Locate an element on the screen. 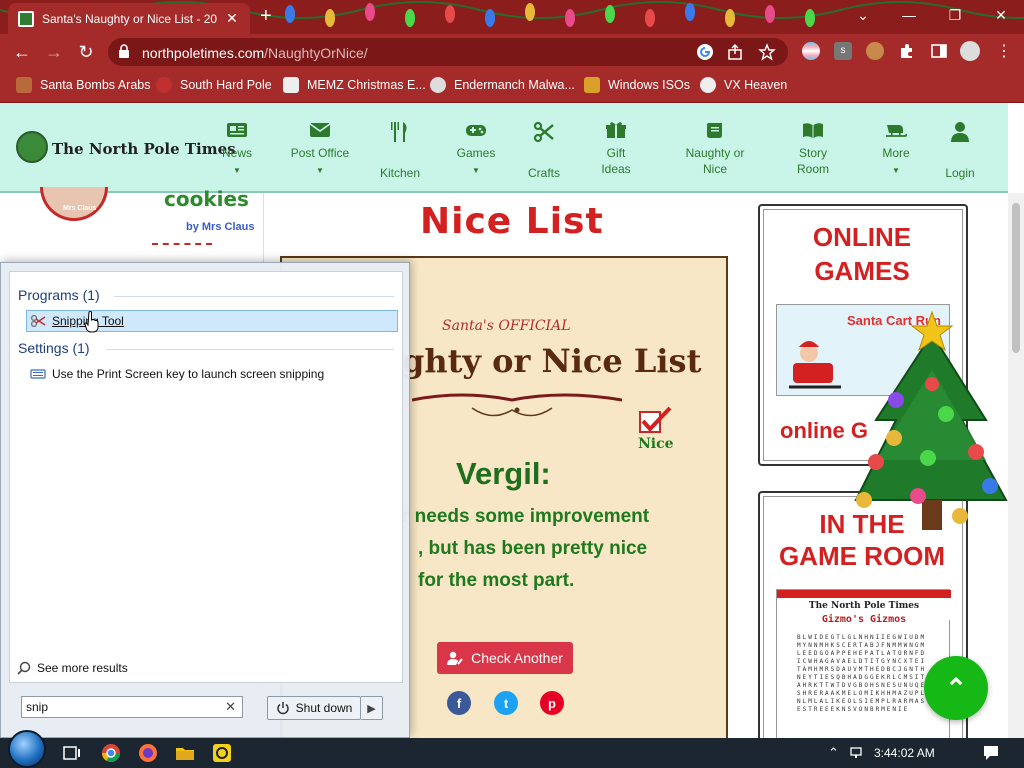  elf-logo-icon is located at coordinates (32, 147).